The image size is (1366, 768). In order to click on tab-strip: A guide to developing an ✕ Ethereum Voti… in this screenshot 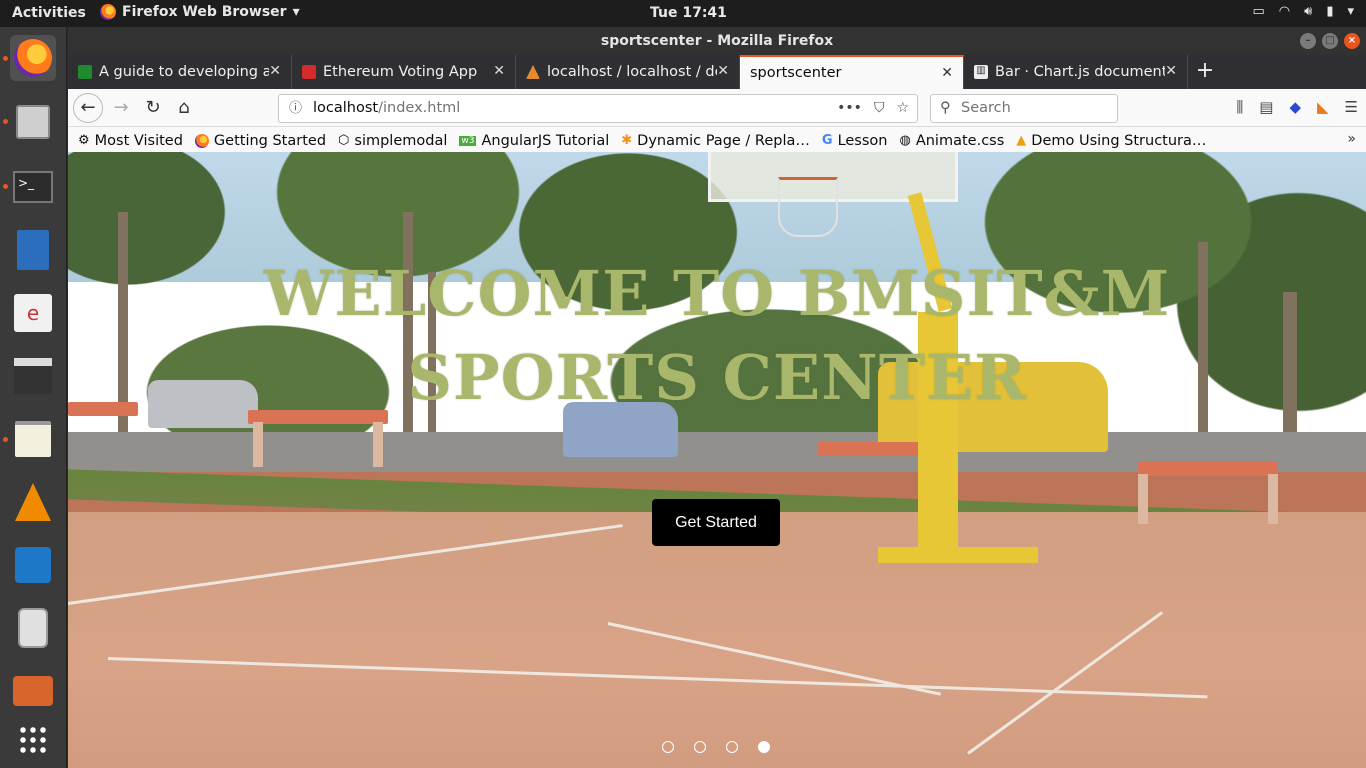, I will do `click(717, 72)`.